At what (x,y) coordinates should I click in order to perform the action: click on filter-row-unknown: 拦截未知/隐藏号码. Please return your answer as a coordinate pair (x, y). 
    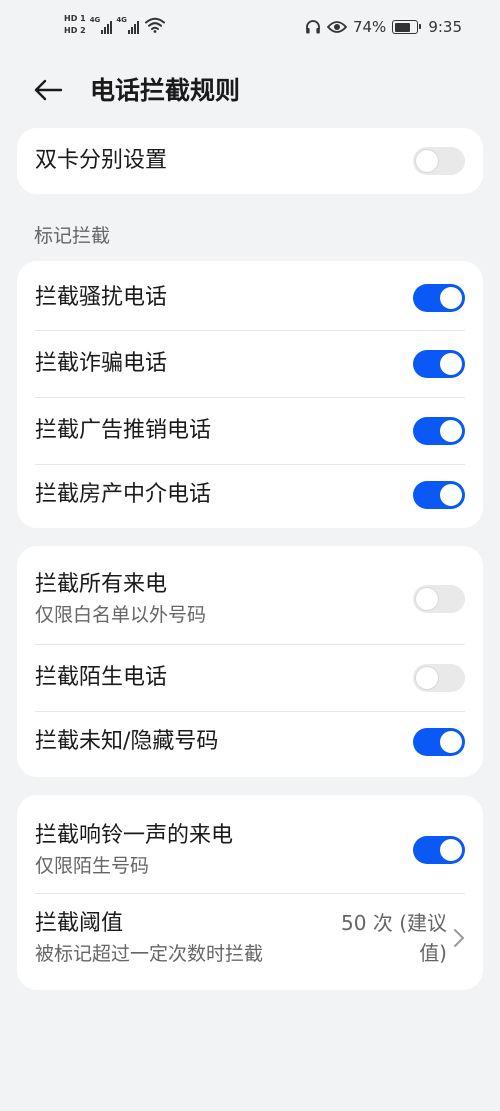
    Looking at the image, I should click on (250, 742).